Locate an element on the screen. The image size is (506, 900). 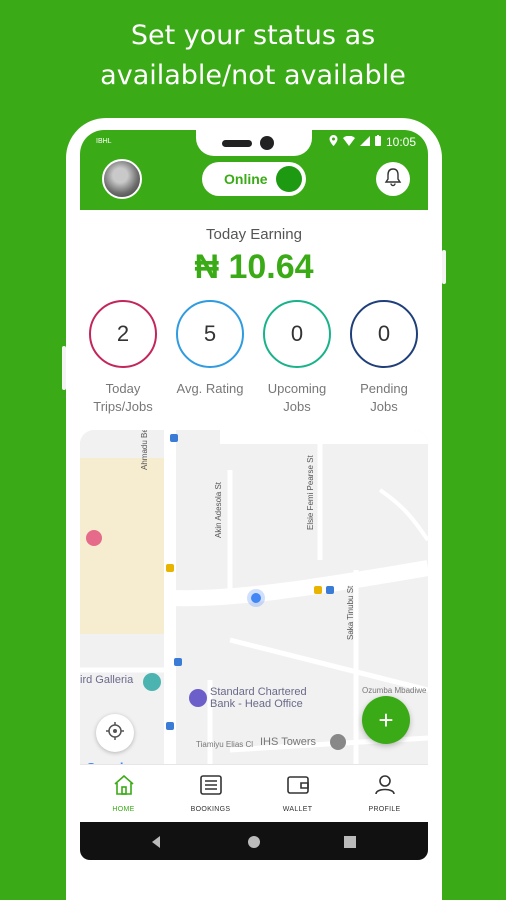
stat-label: Today Trips/Jobs is located at coordinates (123, 398).